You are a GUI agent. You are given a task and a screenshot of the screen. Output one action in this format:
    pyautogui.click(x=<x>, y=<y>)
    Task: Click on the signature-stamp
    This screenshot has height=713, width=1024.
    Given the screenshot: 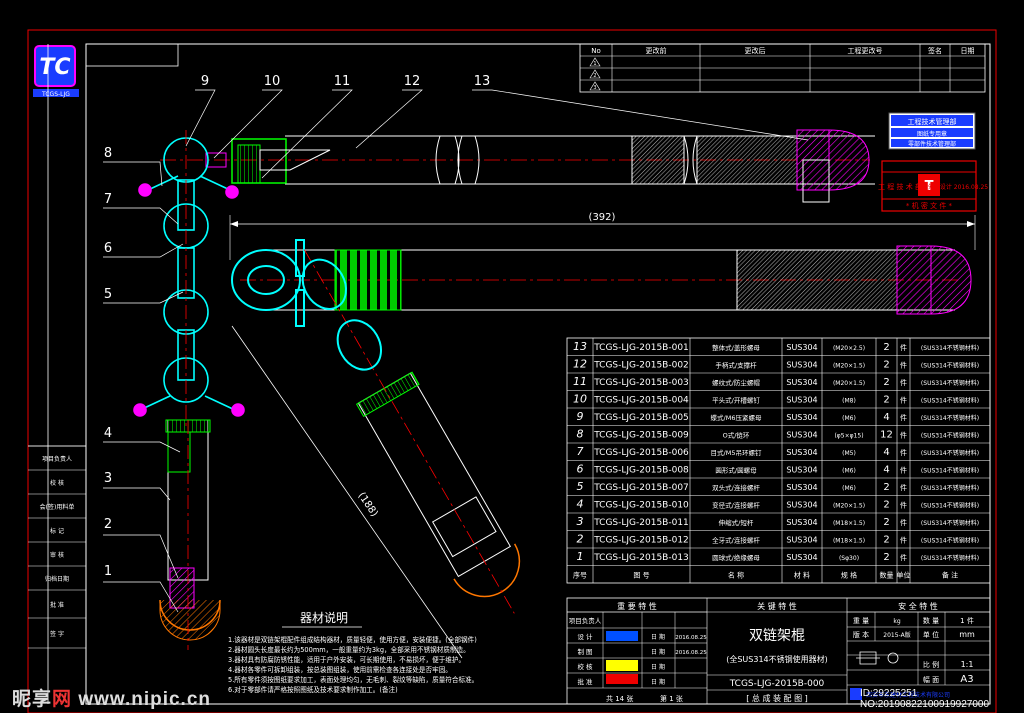 What is the action you would take?
    pyautogui.click(x=622, y=636)
    